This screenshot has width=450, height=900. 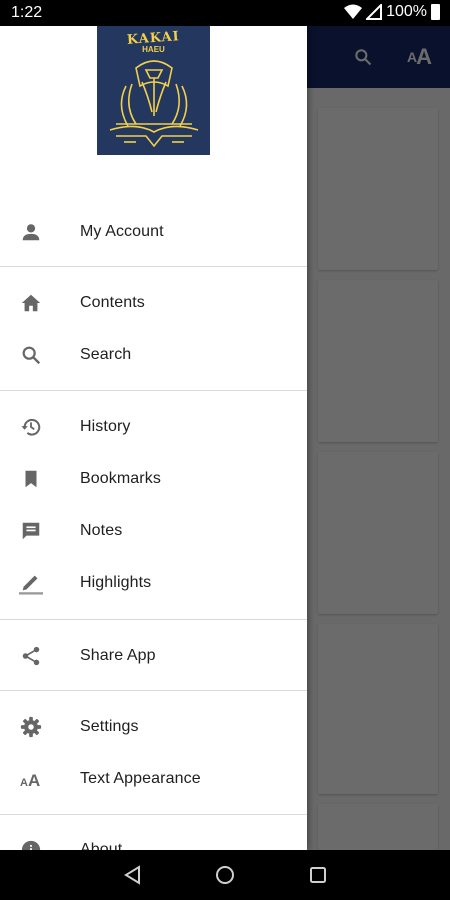 What do you see at coordinates (31, 531) in the screenshot?
I see `note-icon` at bounding box center [31, 531].